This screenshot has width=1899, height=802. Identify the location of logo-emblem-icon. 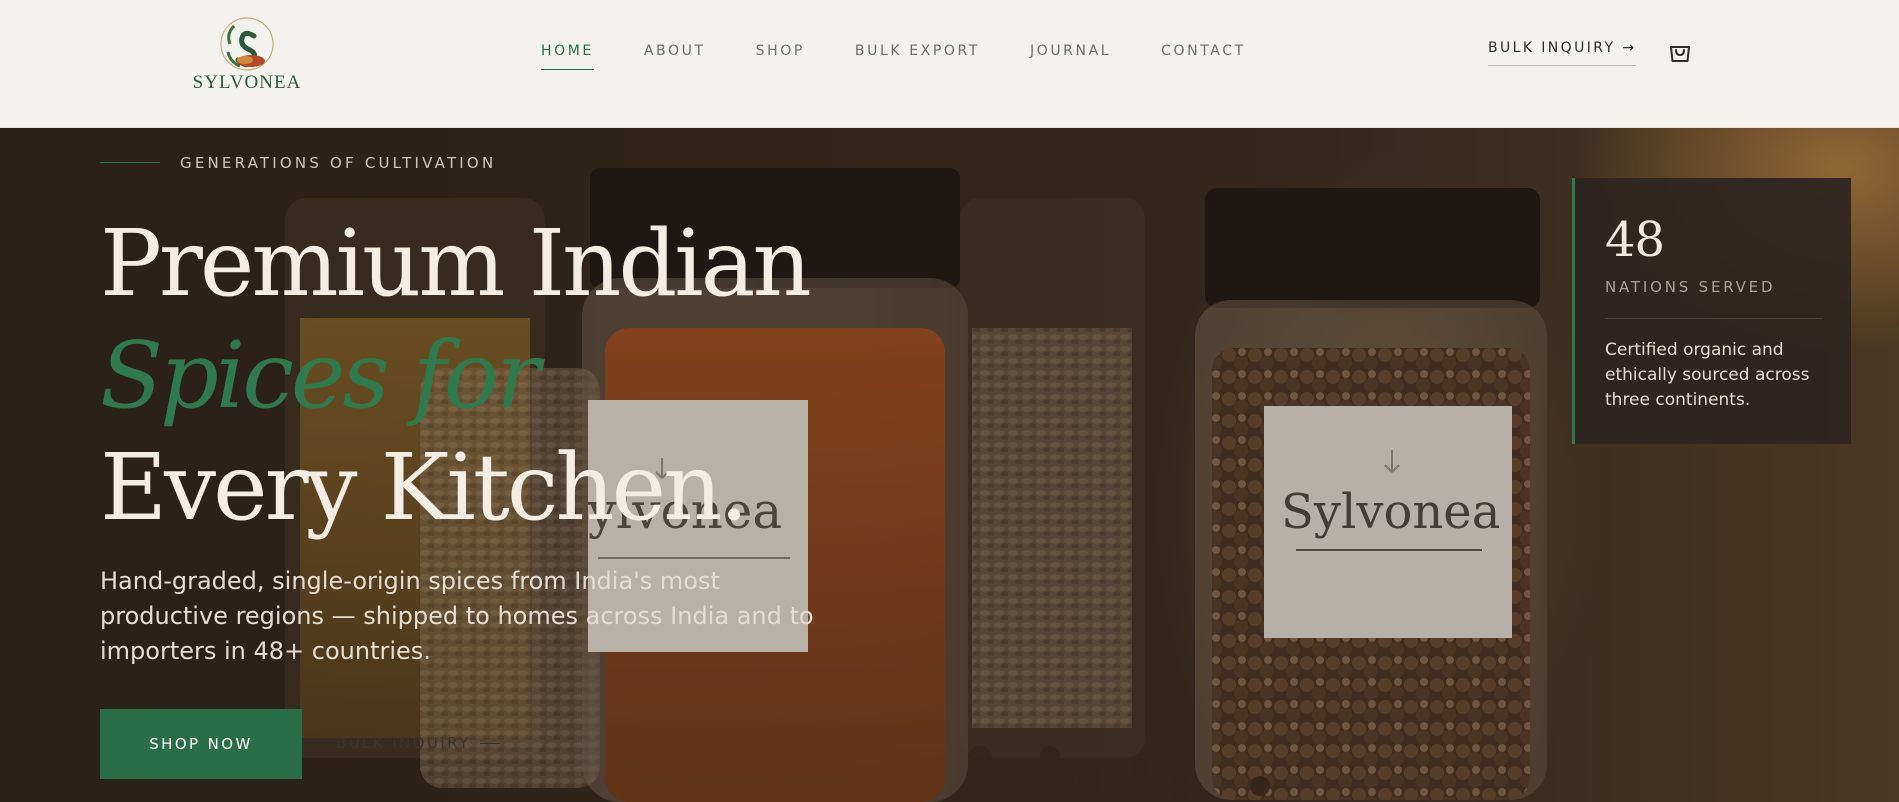
(247, 44).